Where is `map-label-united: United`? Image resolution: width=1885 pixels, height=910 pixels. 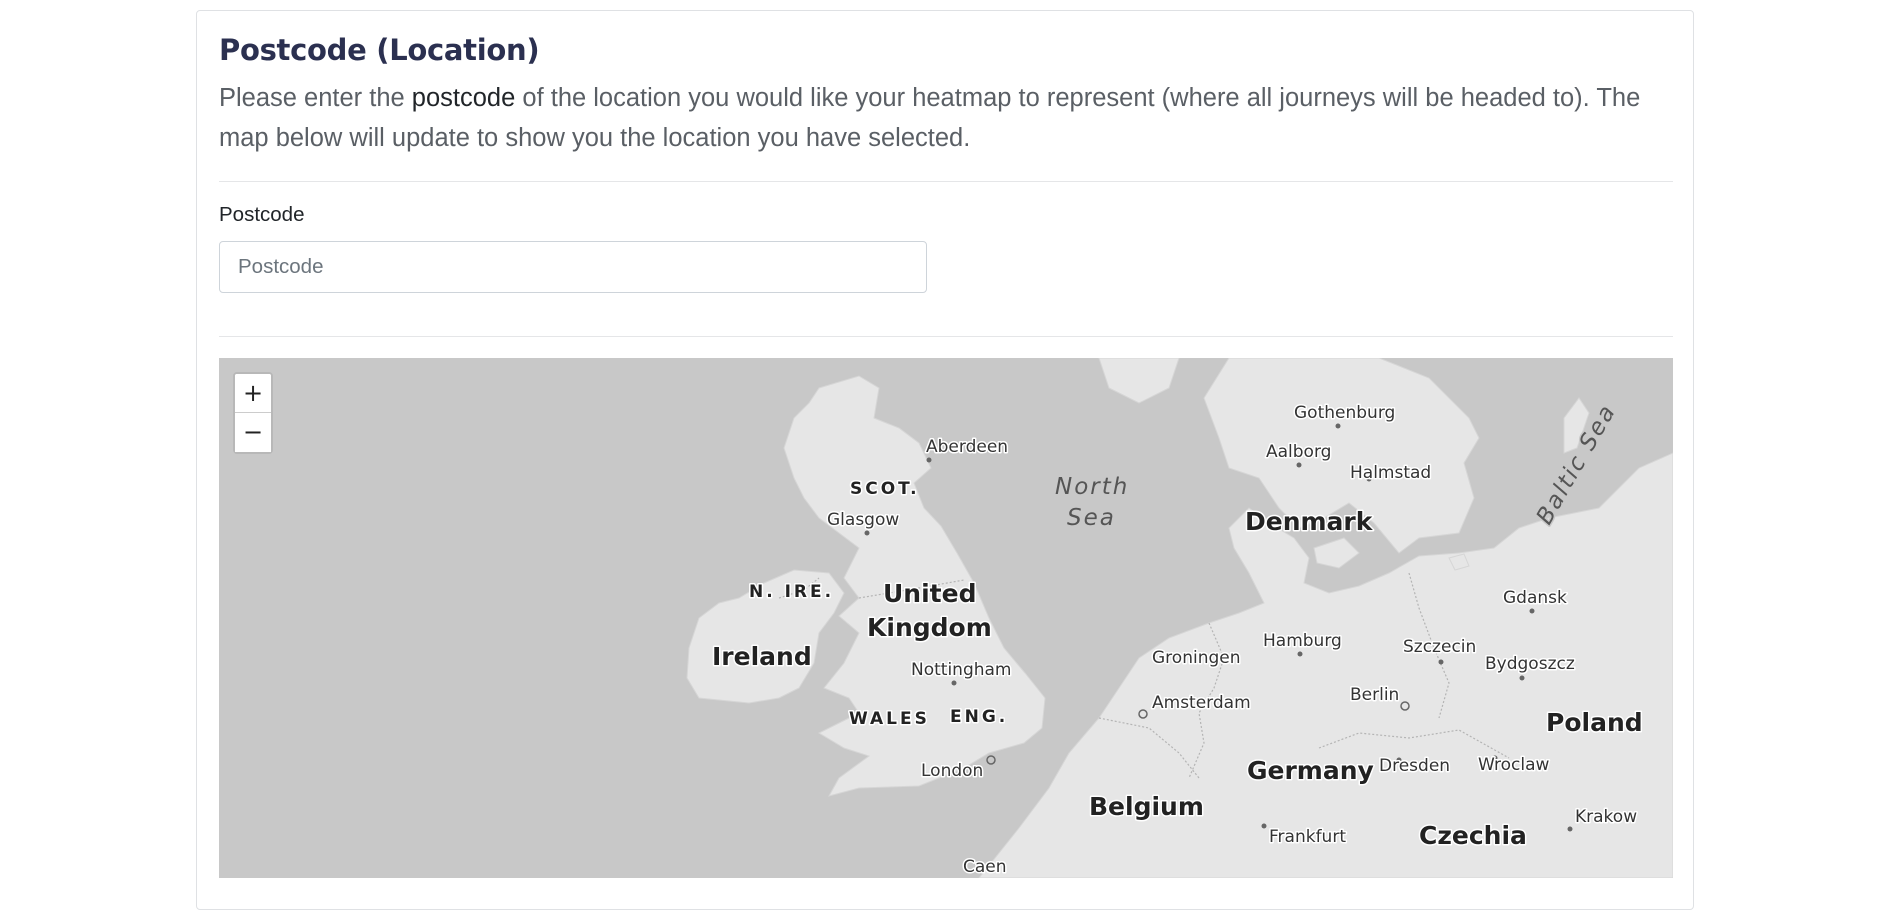
map-label-united: United is located at coordinates (929, 593).